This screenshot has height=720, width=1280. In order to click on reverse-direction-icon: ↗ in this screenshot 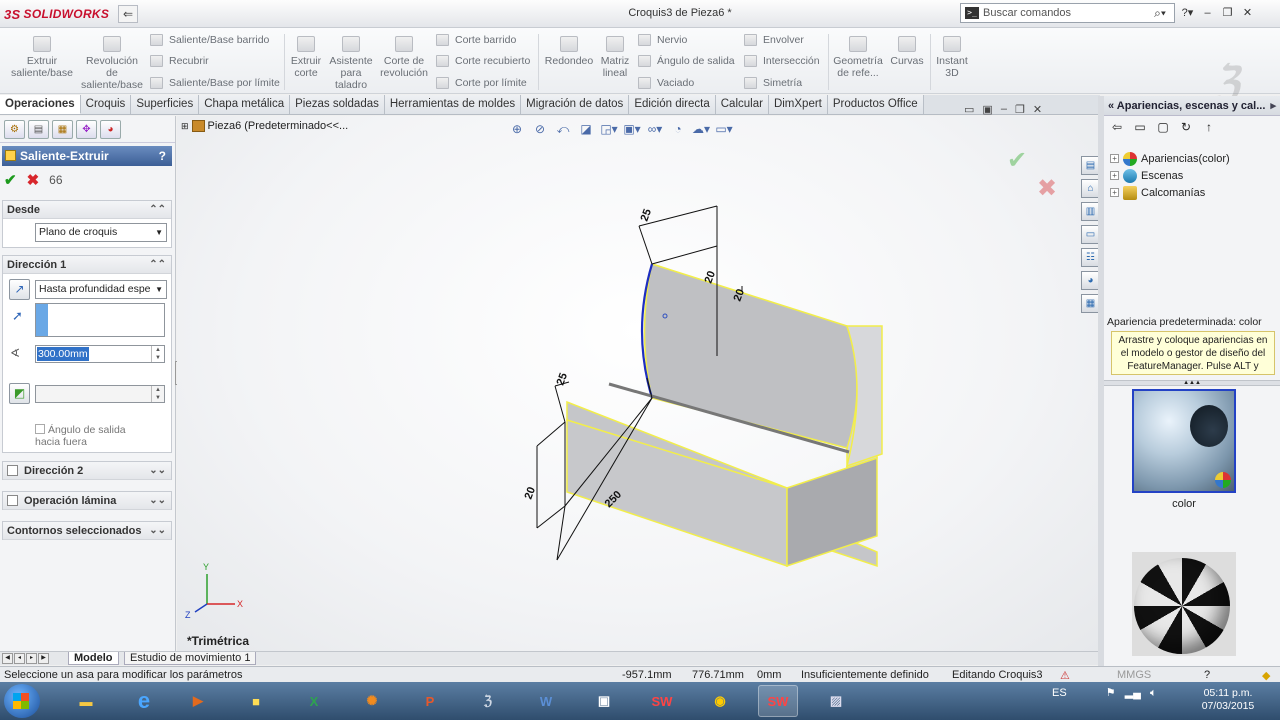, I will do `click(19, 289)`.